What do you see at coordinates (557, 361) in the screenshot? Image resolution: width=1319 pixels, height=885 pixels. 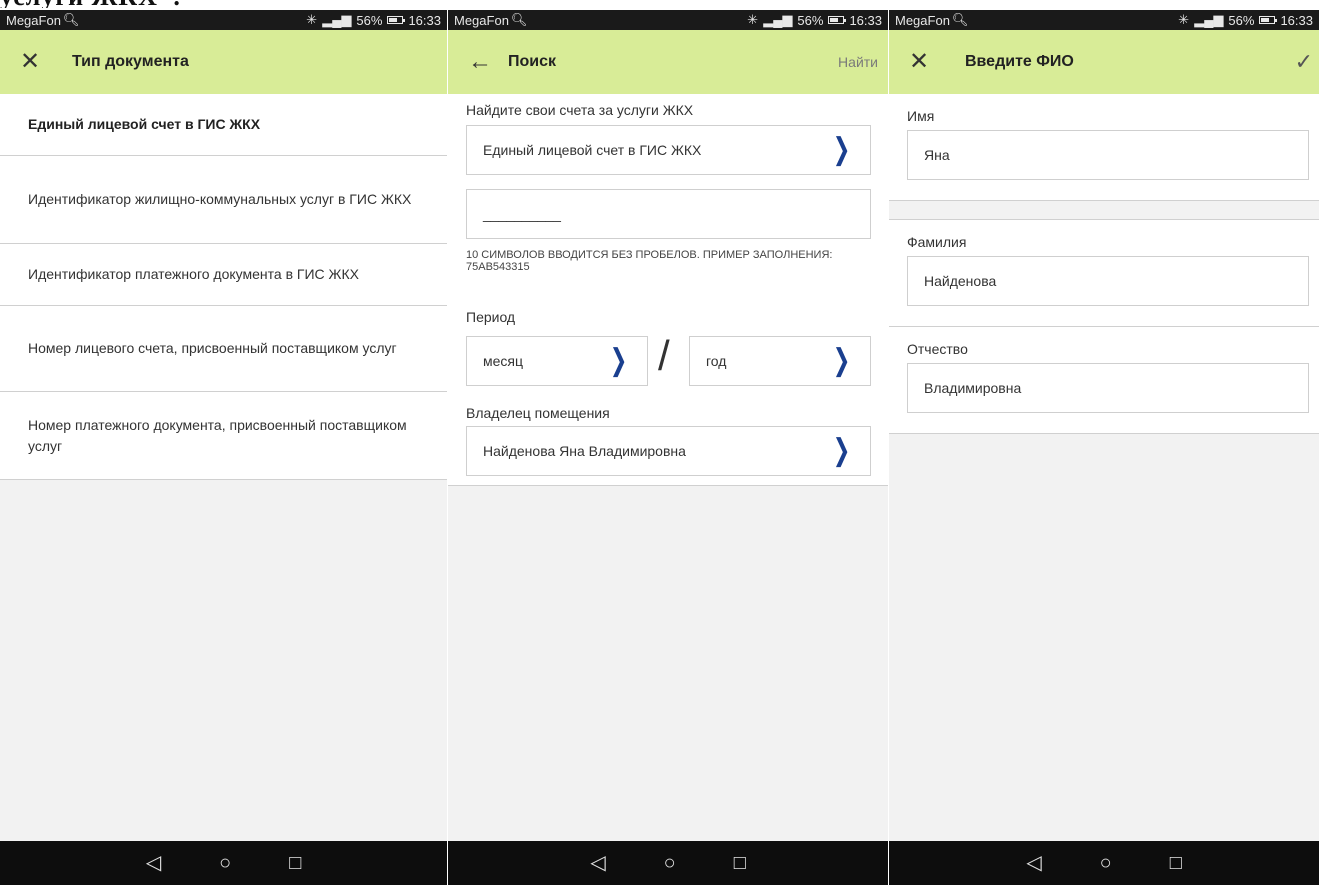 I see `month-select: месяц ❯` at bounding box center [557, 361].